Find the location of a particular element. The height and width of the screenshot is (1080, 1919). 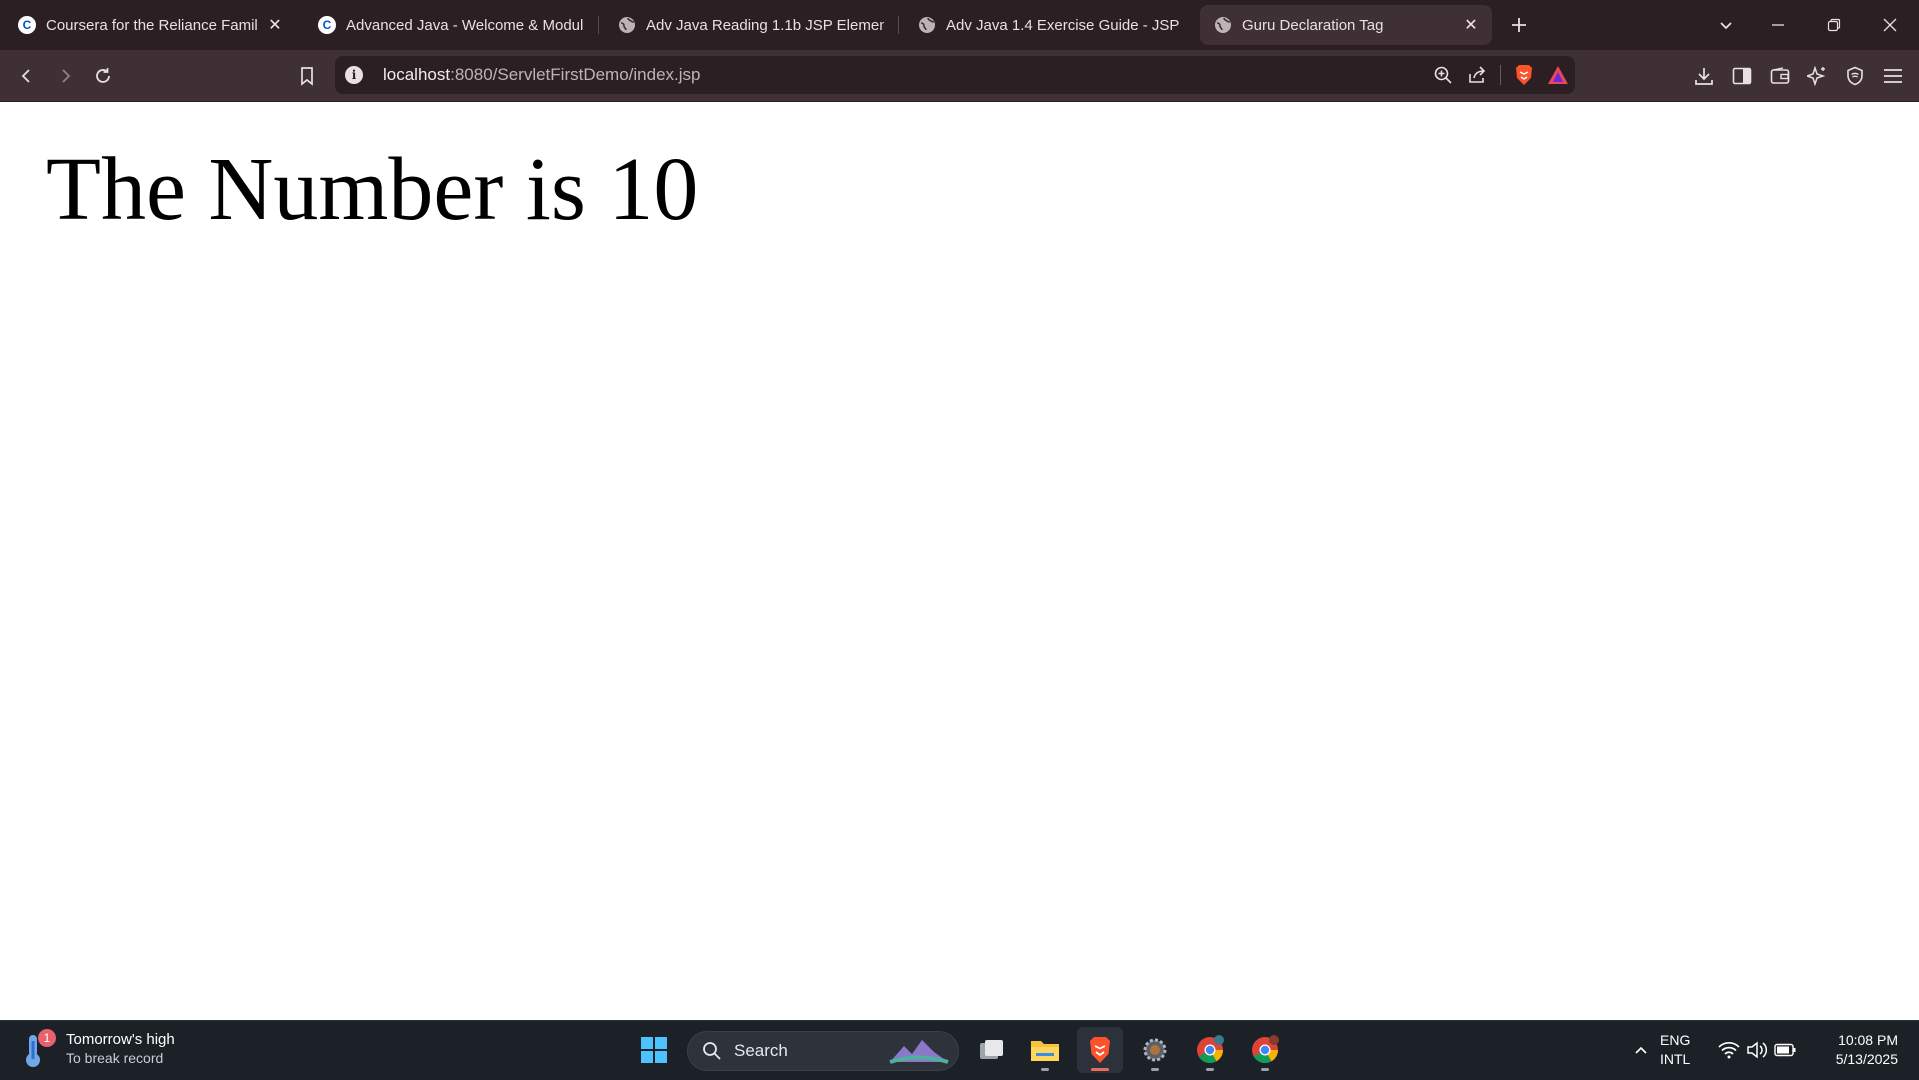

close-icon is located at coordinates (1890, 25).